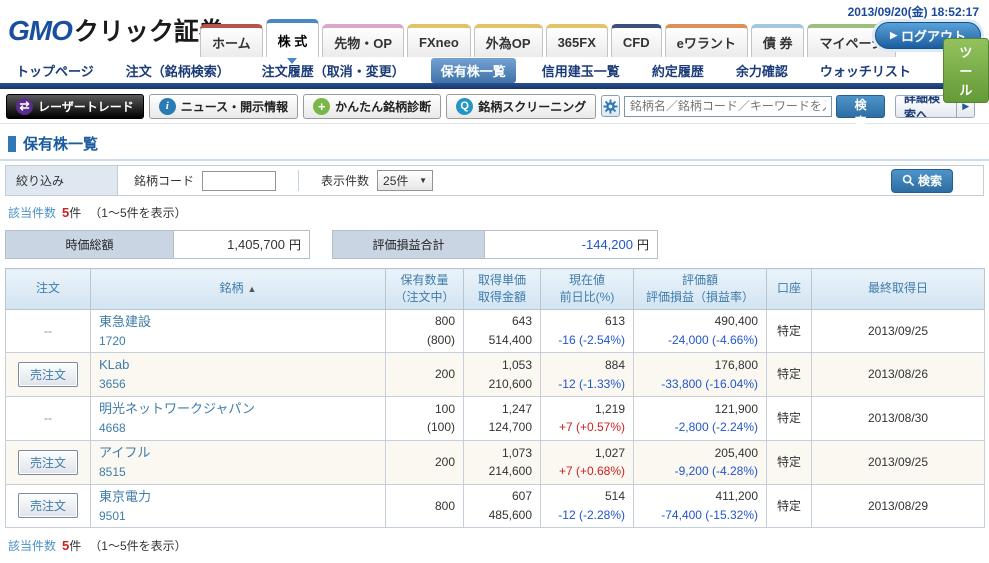 The image size is (989, 563). I want to click on select-arrow-icon: ▼, so click(423, 180).